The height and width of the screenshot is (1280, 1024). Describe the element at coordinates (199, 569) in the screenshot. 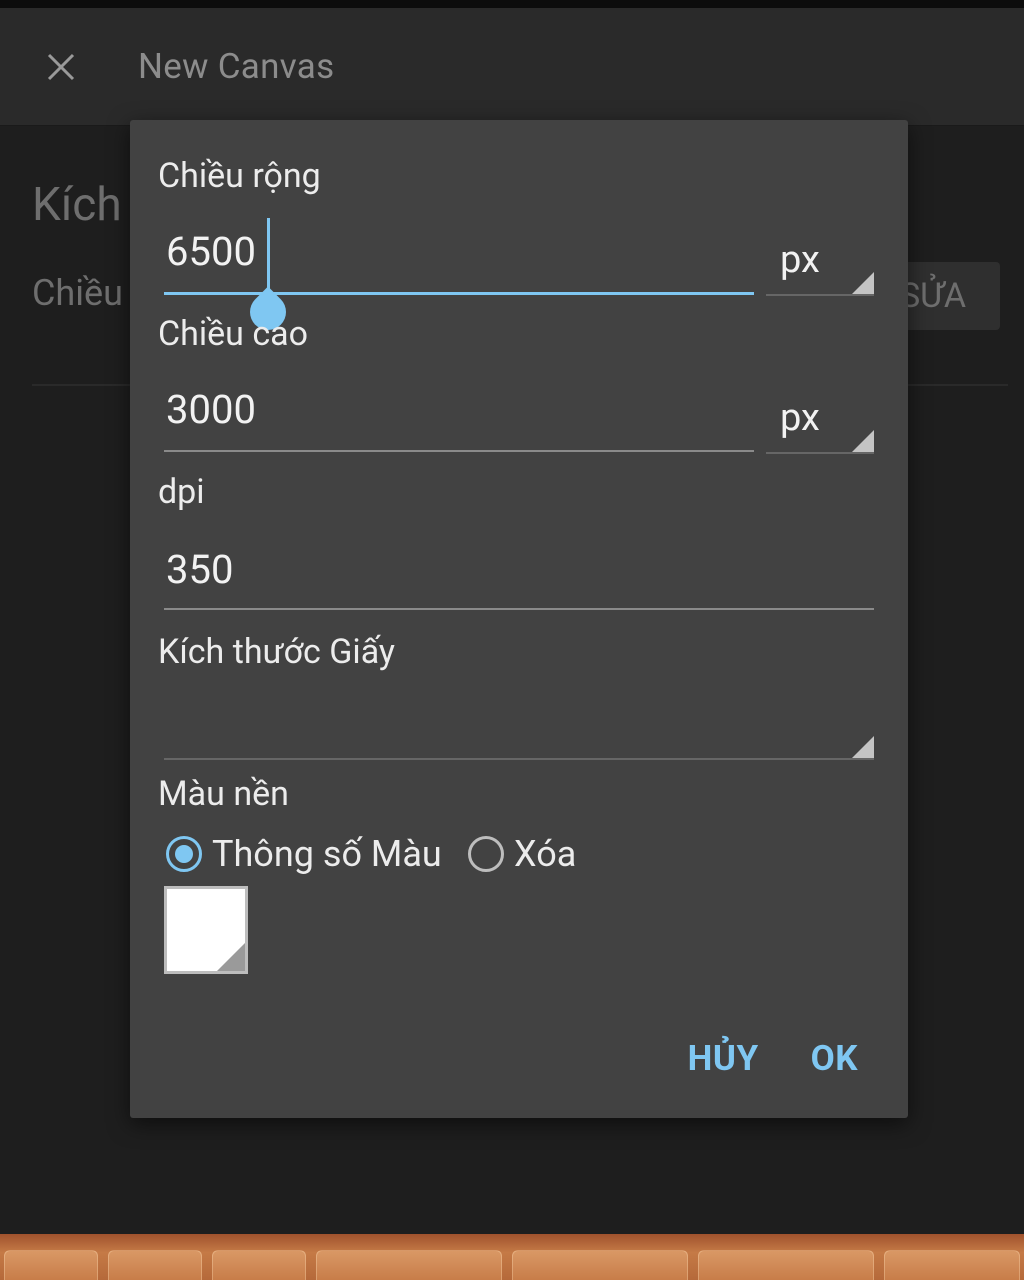

I see `dpi-input: 350` at that location.